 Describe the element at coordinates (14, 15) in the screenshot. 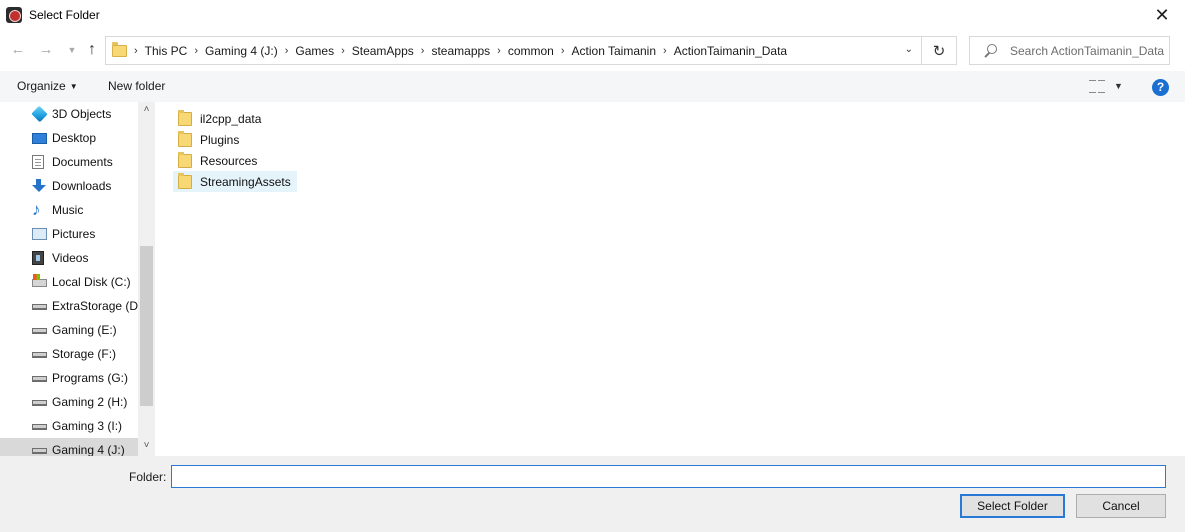

I see `app-icon` at that location.